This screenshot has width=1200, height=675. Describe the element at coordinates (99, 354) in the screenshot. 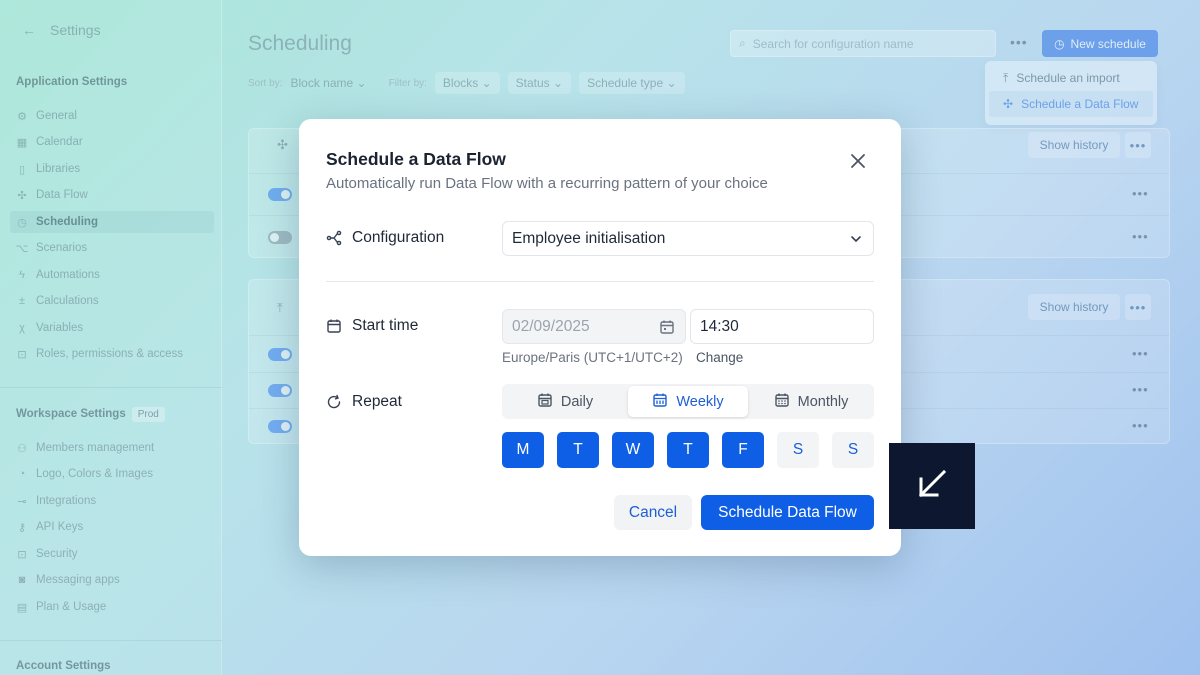

I see `sidebar-item-roles: ⊡ Roles, permissions & access` at that location.